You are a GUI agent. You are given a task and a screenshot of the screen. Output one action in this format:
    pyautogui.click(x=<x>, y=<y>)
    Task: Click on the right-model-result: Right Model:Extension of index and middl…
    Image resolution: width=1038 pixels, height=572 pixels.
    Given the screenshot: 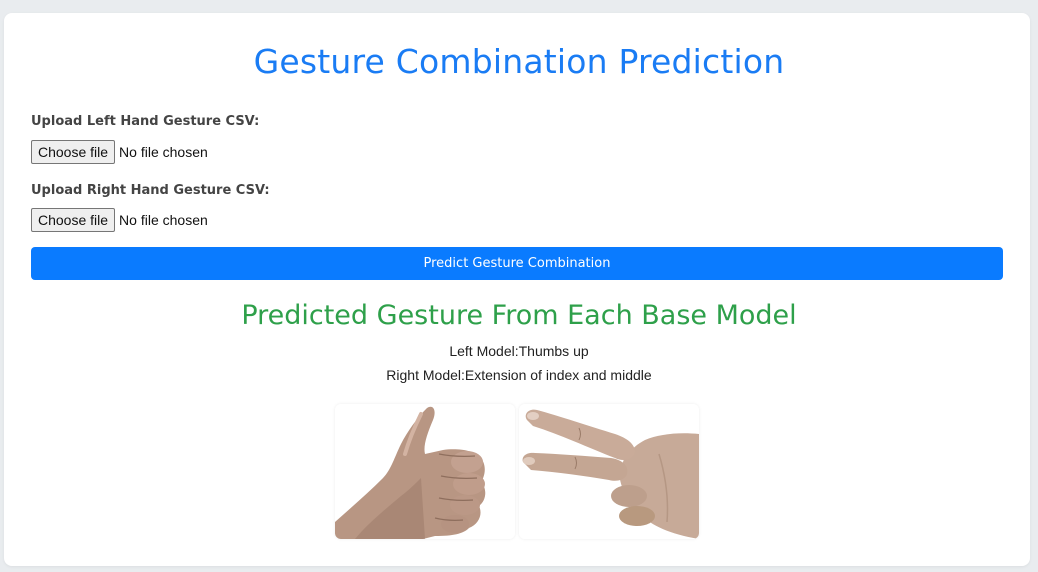 What is the action you would take?
    pyautogui.click(x=519, y=375)
    